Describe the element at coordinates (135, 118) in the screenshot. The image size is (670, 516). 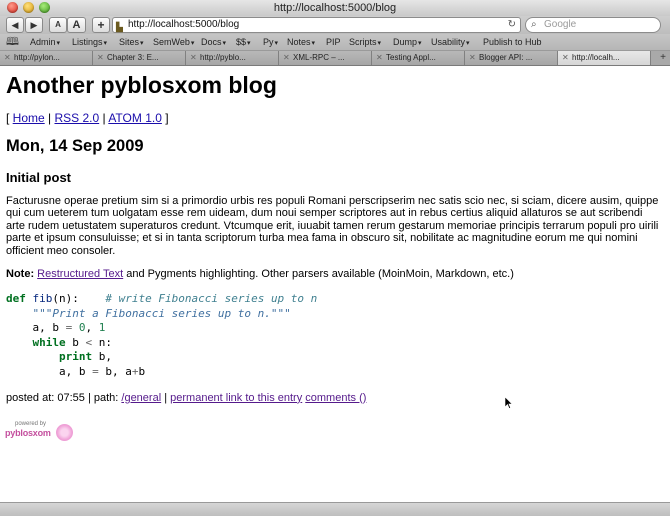
I see `atom-link: ATOM 1.0` at that location.